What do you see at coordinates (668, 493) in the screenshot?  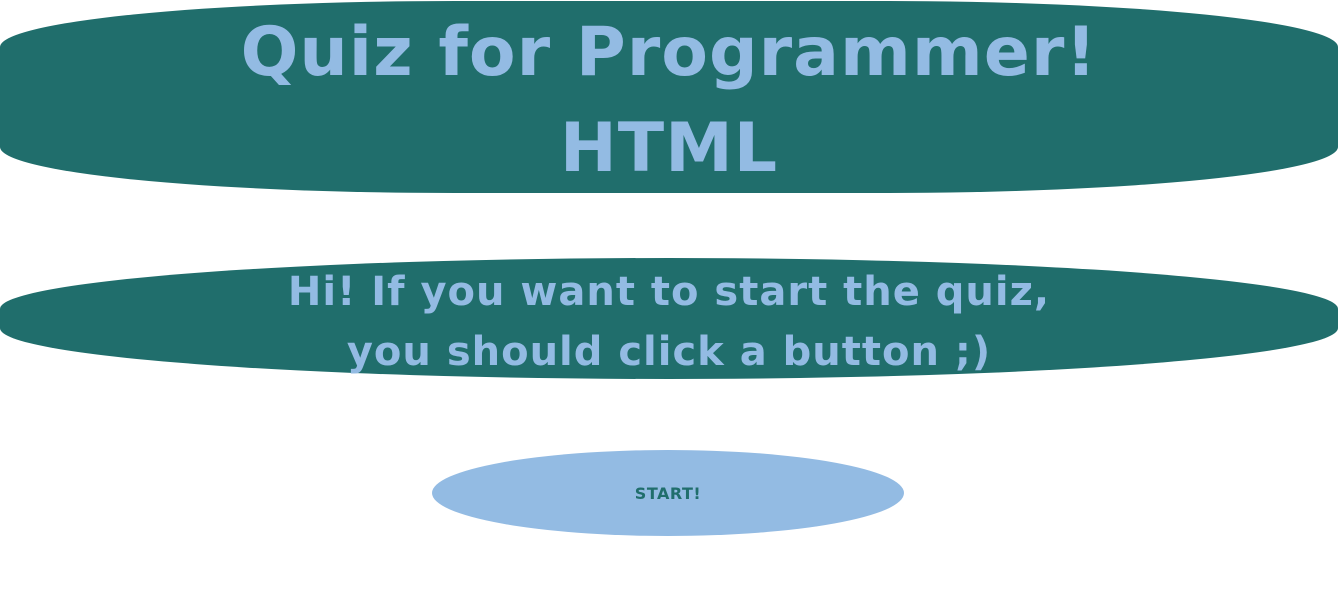 I see `start-button: START!` at bounding box center [668, 493].